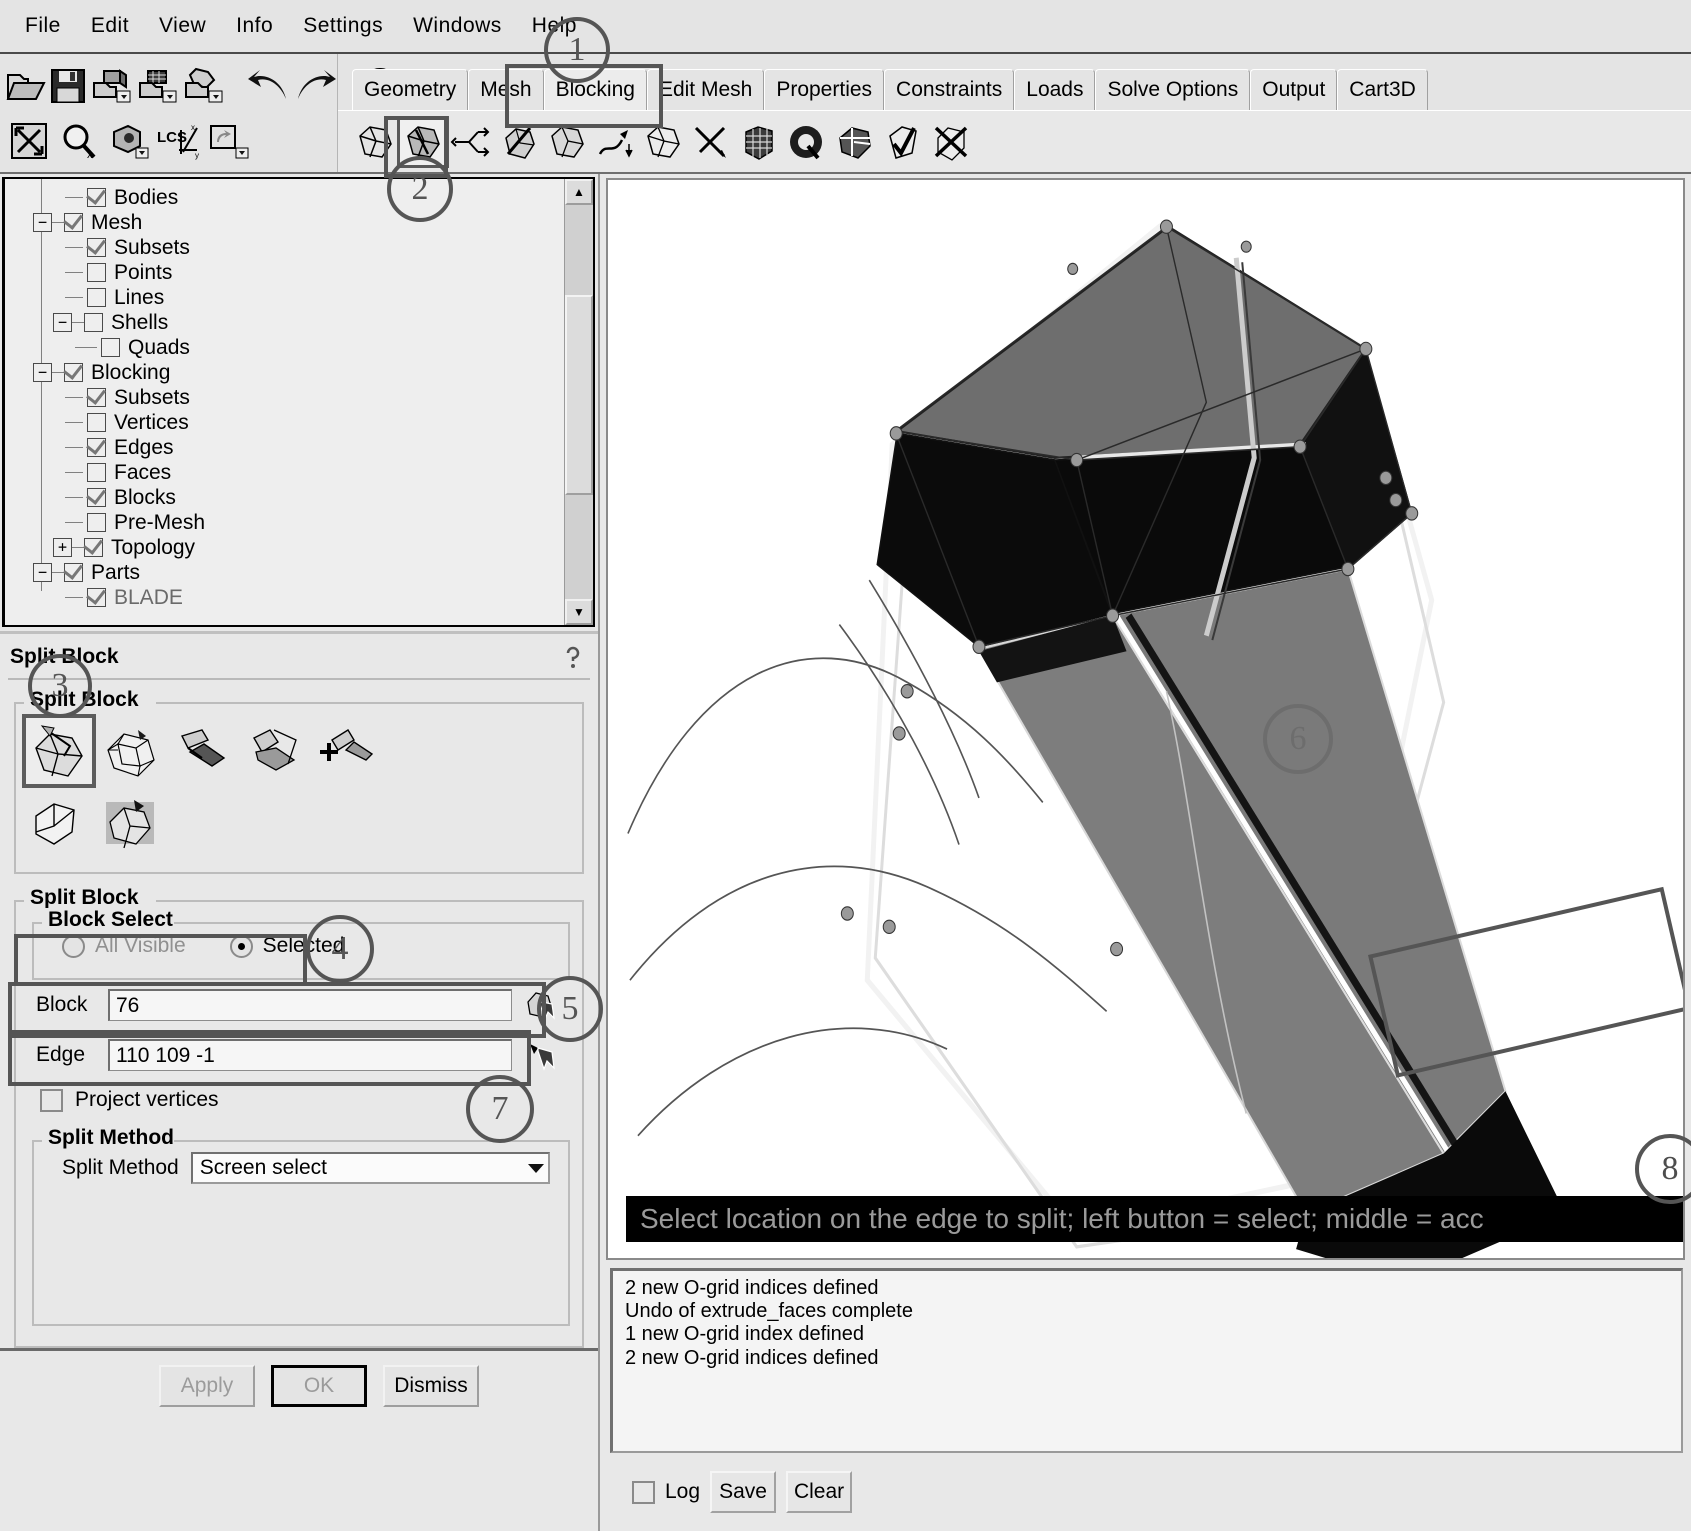 This screenshot has height=1531, width=1691. What do you see at coordinates (316, 86) in the screenshot?
I see `redo-arrow-icon` at bounding box center [316, 86].